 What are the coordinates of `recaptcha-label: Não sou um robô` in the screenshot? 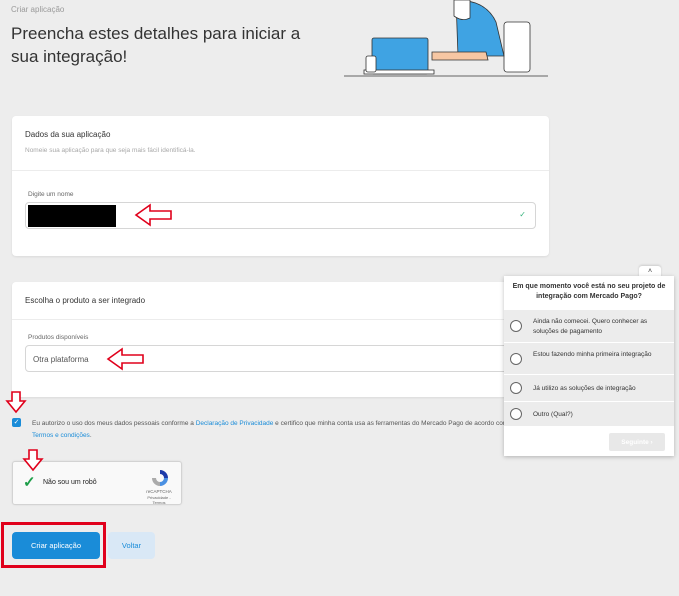 It's located at (70, 482).